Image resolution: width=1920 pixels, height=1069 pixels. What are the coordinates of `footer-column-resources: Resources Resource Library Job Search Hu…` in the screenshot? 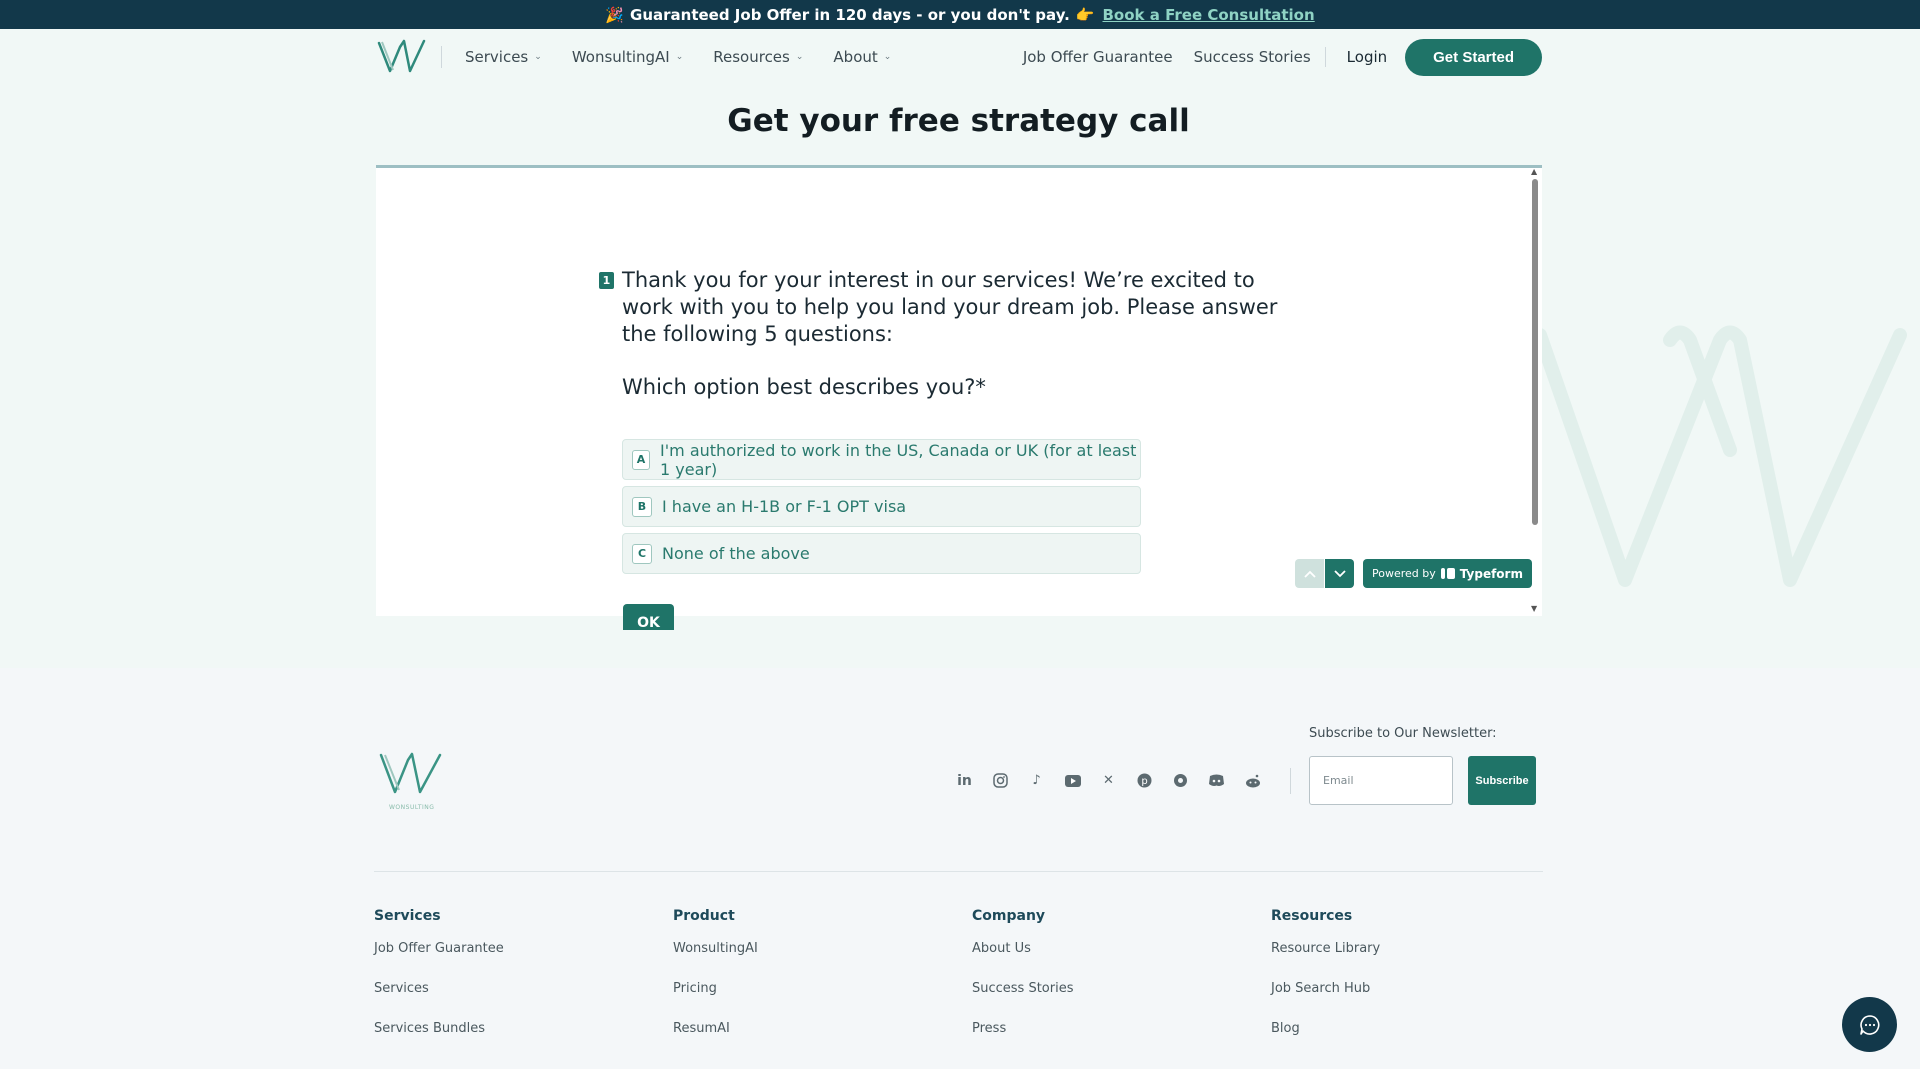 It's located at (1325, 984).